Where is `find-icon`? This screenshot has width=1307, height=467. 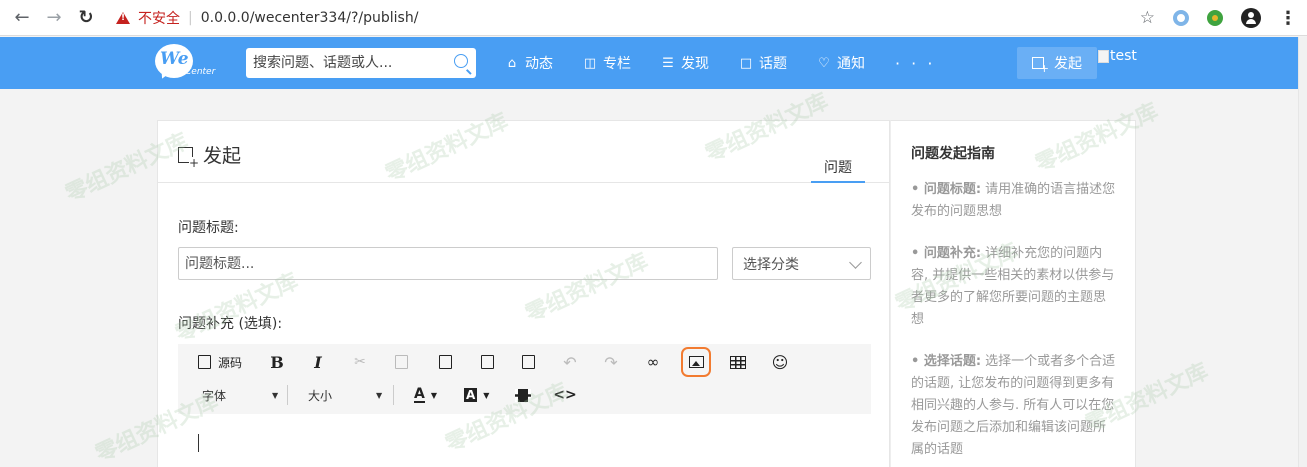 find-icon is located at coordinates (528, 362).